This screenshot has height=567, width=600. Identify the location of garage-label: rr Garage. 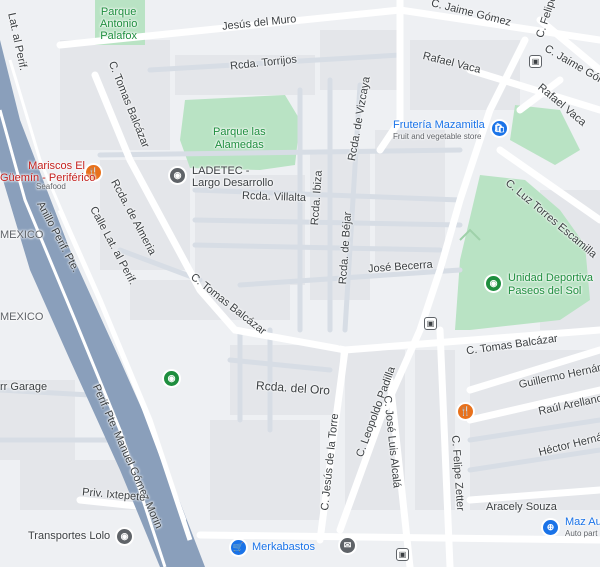
(23, 387).